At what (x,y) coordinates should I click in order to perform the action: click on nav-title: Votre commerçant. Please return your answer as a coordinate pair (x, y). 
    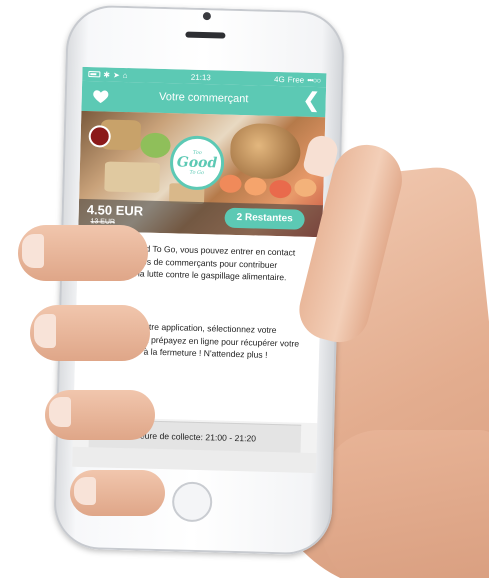
    Looking at the image, I should click on (203, 98).